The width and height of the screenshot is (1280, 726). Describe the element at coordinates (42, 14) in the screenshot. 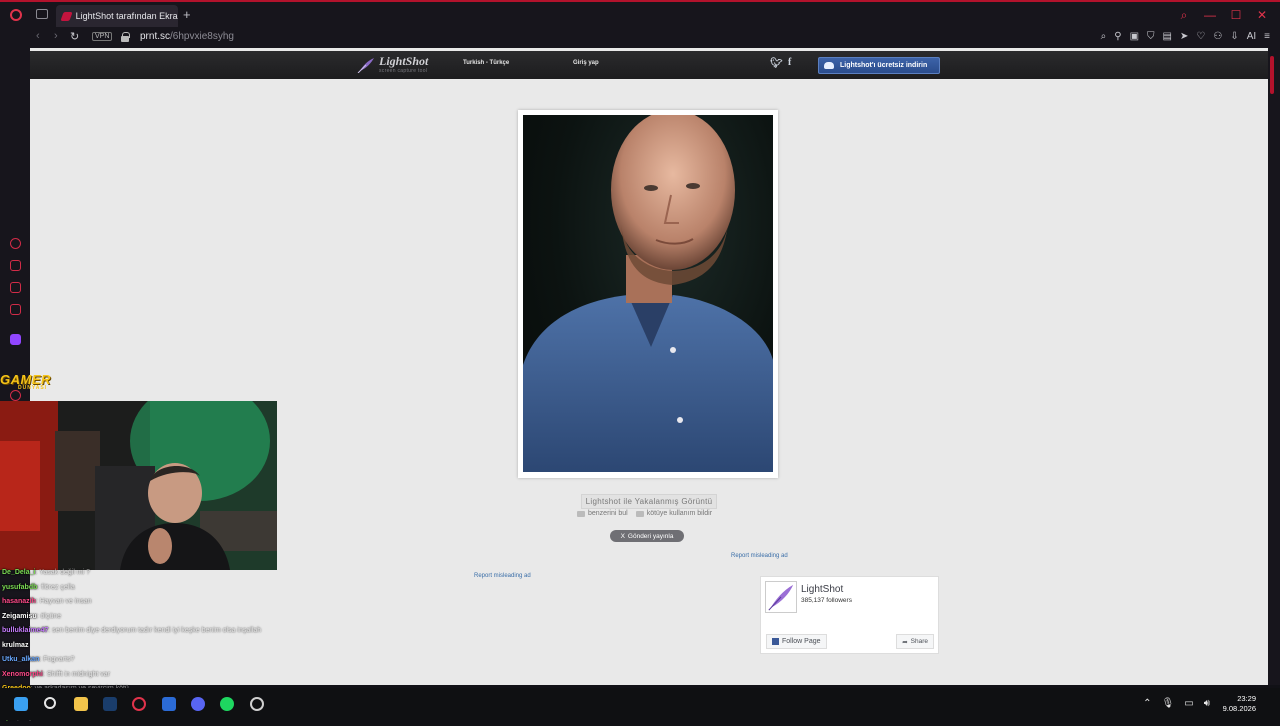

I see `tab-islands-icon` at that location.